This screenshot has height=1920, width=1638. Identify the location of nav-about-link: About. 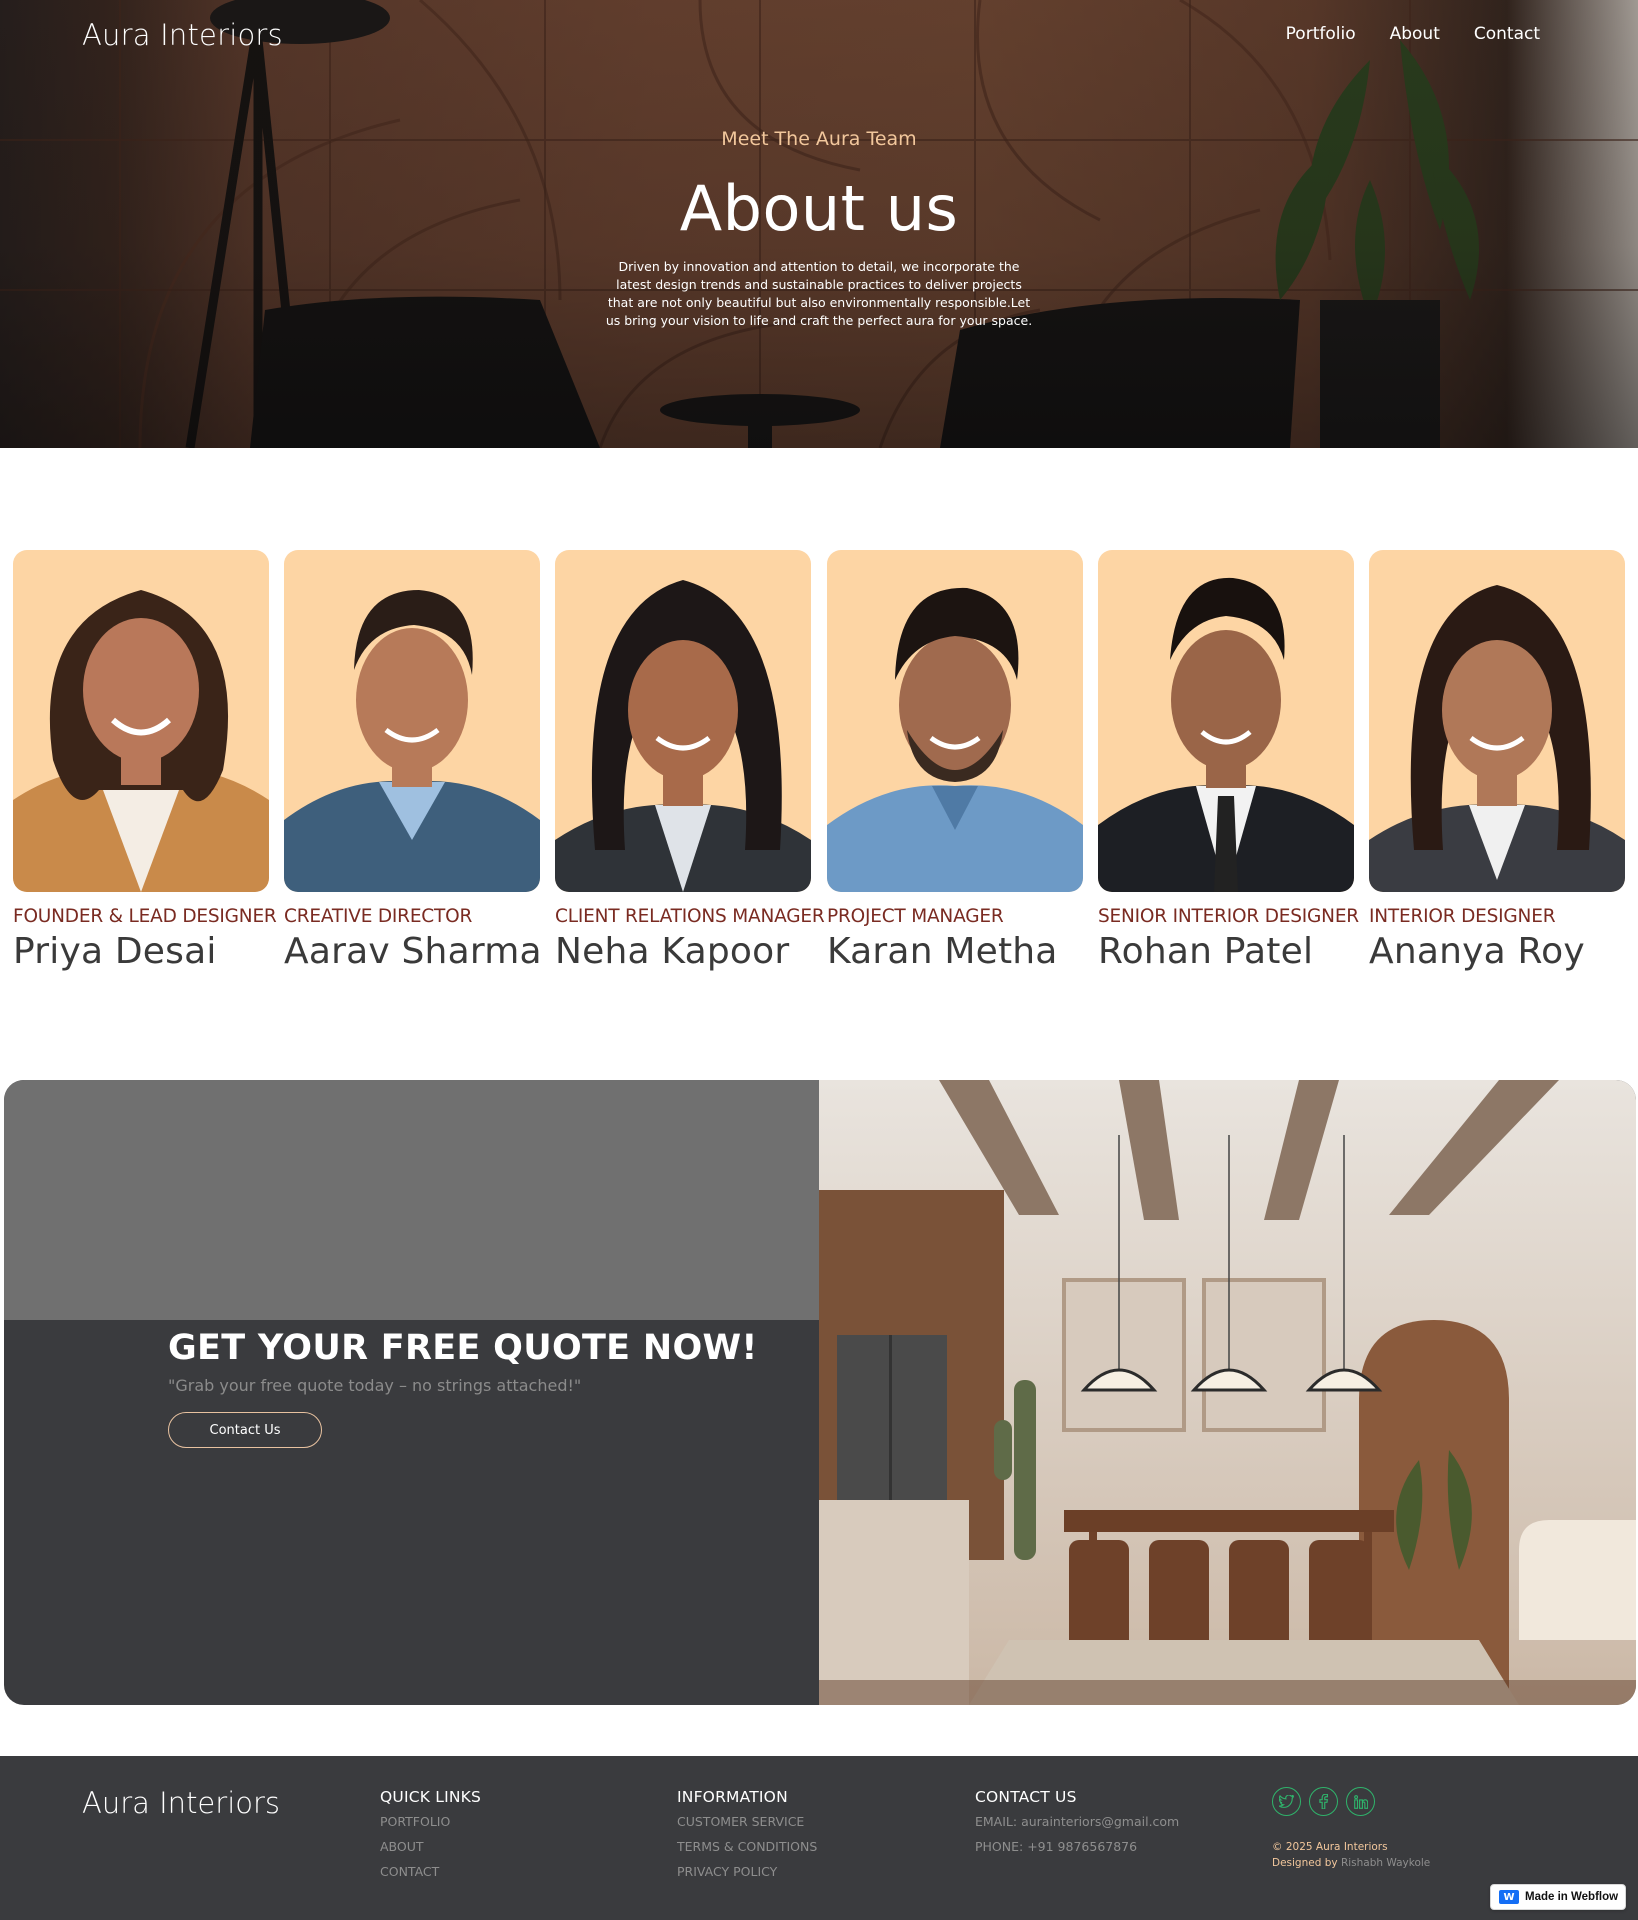
(1415, 34).